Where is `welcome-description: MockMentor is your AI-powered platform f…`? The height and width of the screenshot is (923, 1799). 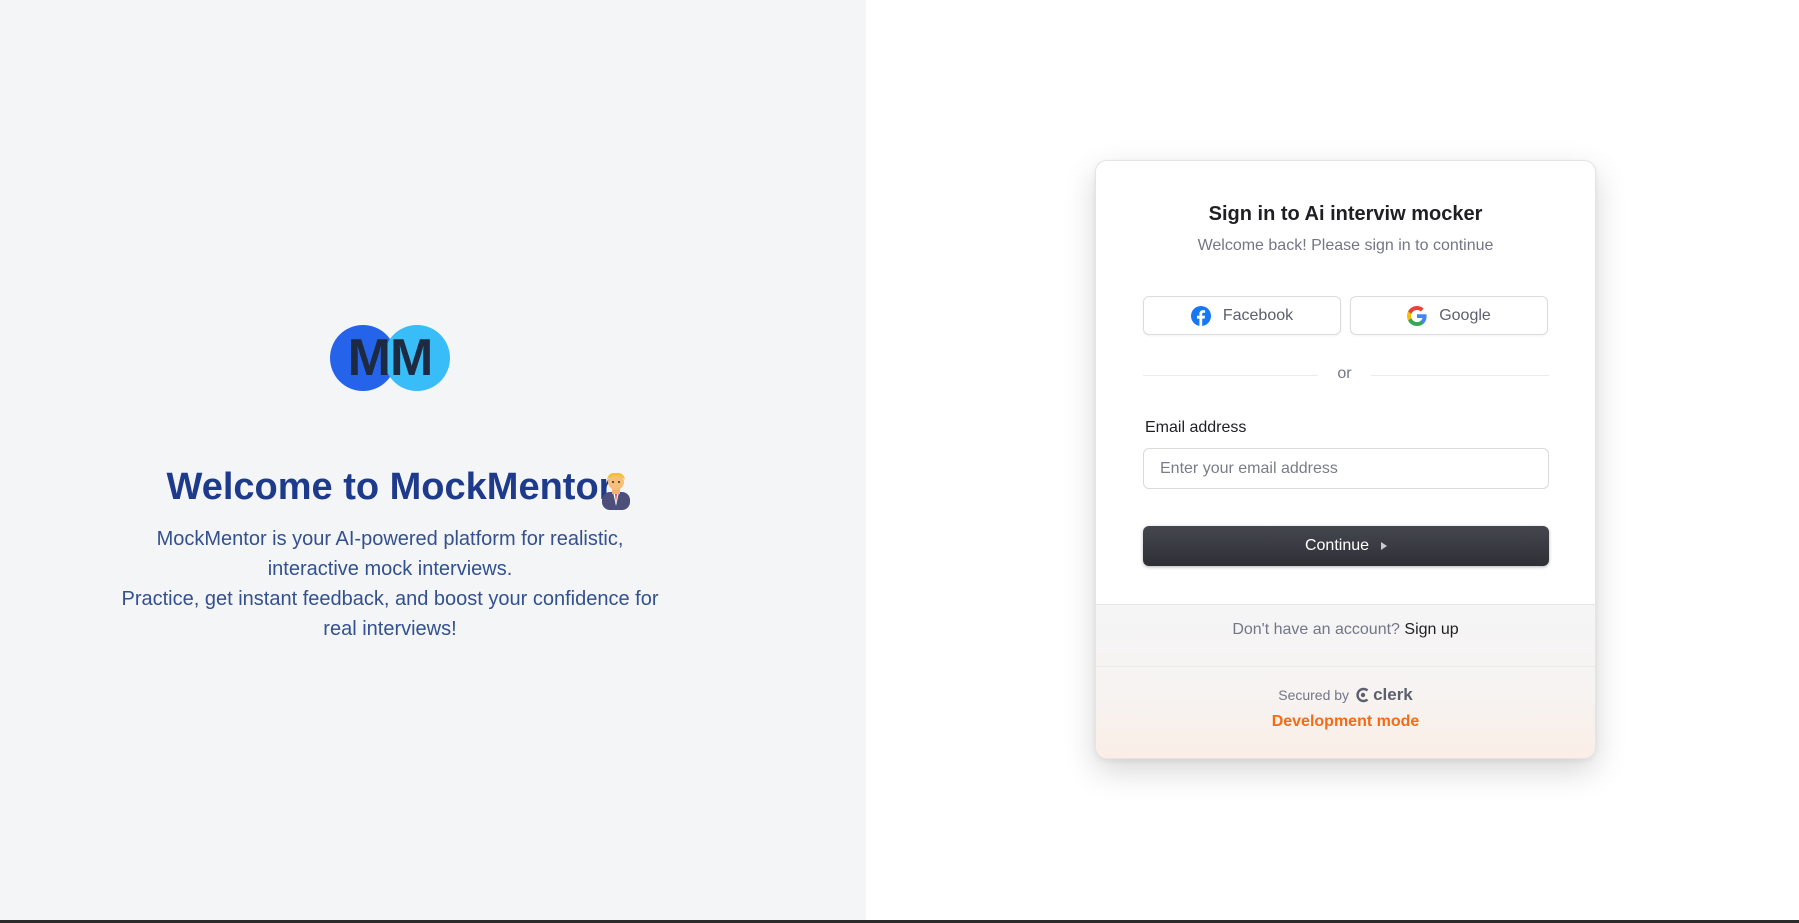 welcome-description: MockMentor is your AI-powered platform f… is located at coordinates (390, 584).